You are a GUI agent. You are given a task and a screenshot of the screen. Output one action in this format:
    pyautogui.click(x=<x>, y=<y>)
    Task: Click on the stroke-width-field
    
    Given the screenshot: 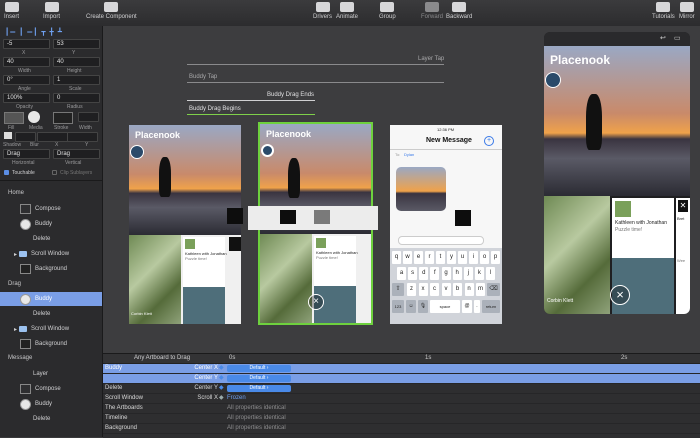 What is the action you would take?
    pyautogui.click(x=88, y=117)
    